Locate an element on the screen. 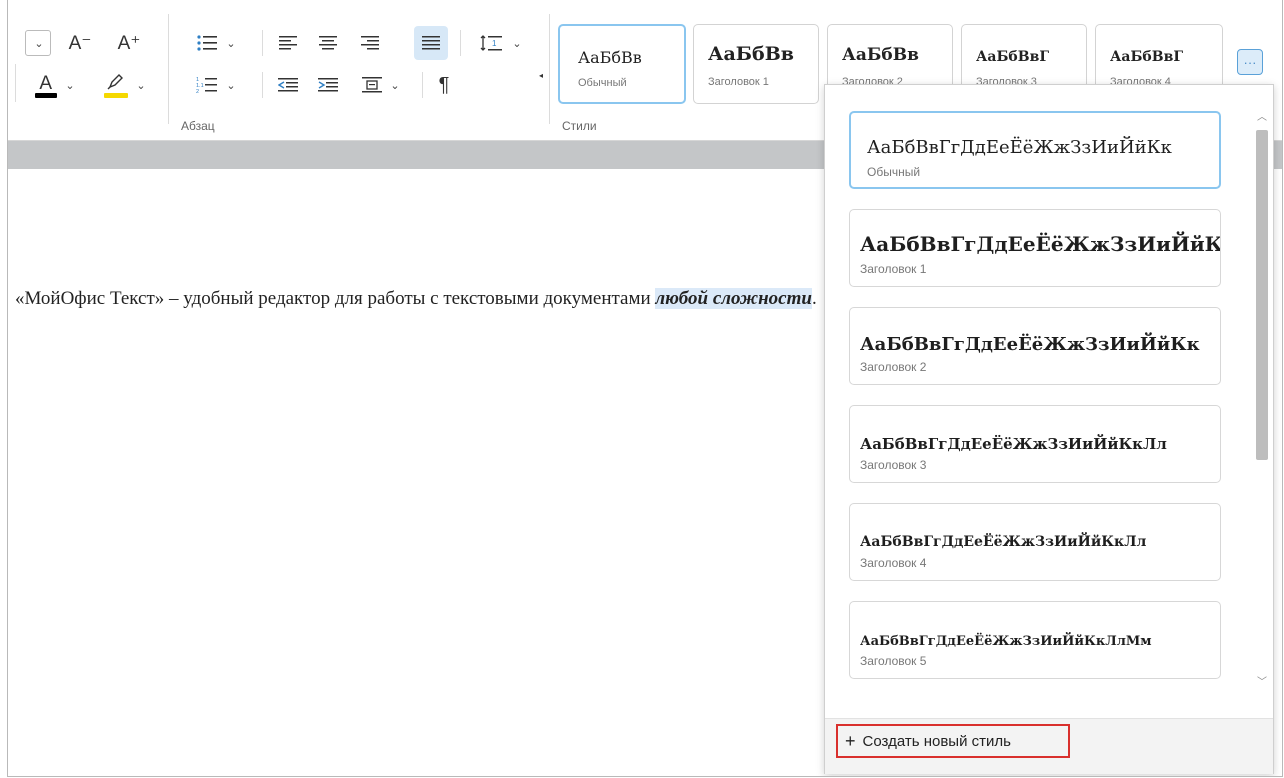  paragraph-spacing-button: ⌄ is located at coordinates (381, 85).